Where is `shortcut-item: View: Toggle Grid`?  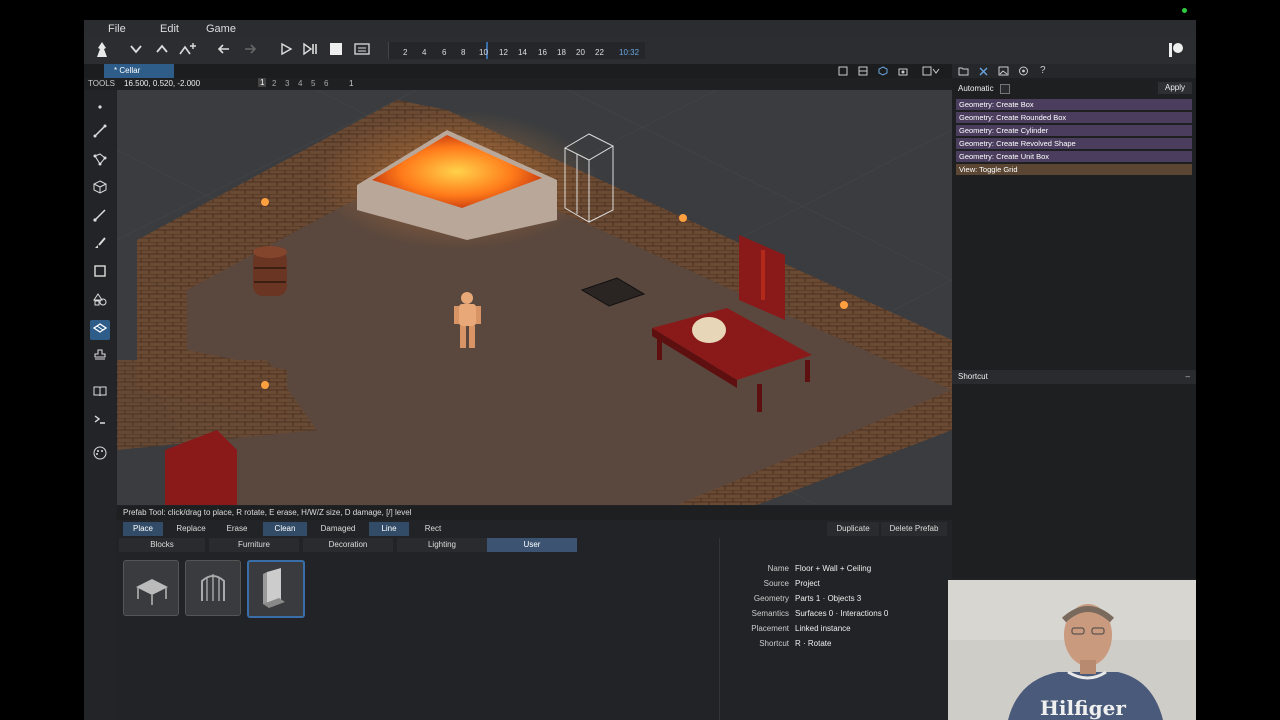
shortcut-item: View: Toggle Grid is located at coordinates (1074, 169).